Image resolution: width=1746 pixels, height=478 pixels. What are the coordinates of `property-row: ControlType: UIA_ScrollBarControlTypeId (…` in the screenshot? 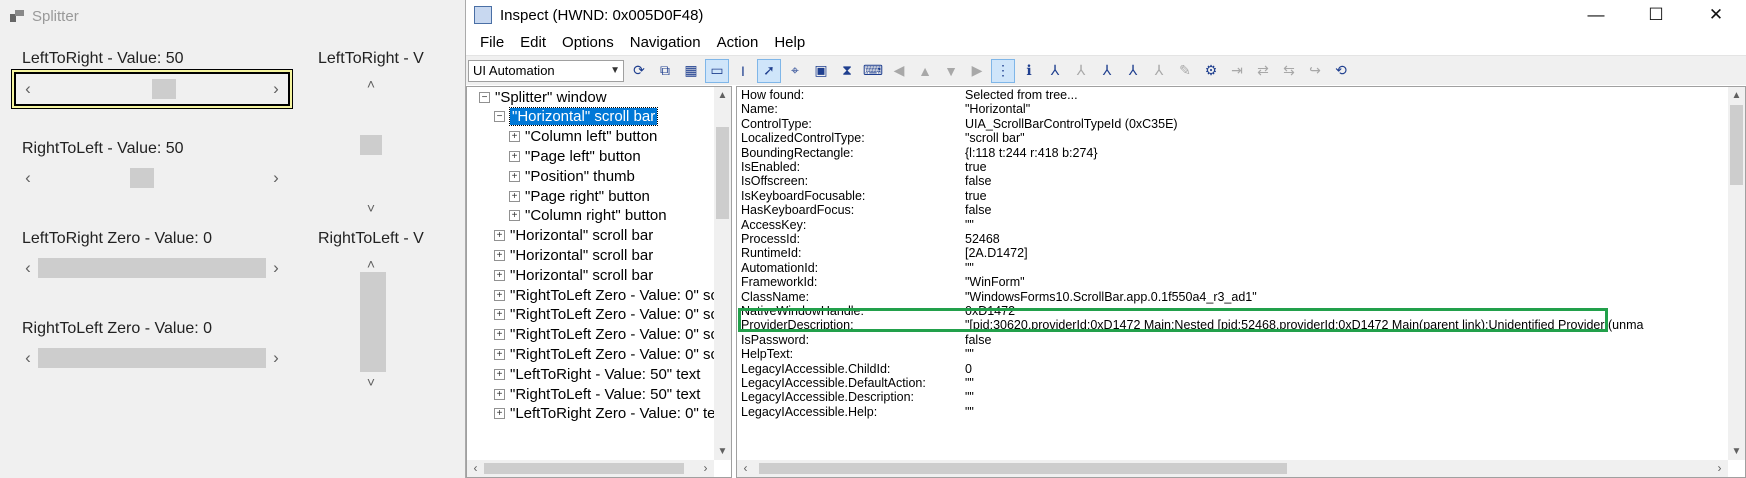 It's located at (1187, 124).